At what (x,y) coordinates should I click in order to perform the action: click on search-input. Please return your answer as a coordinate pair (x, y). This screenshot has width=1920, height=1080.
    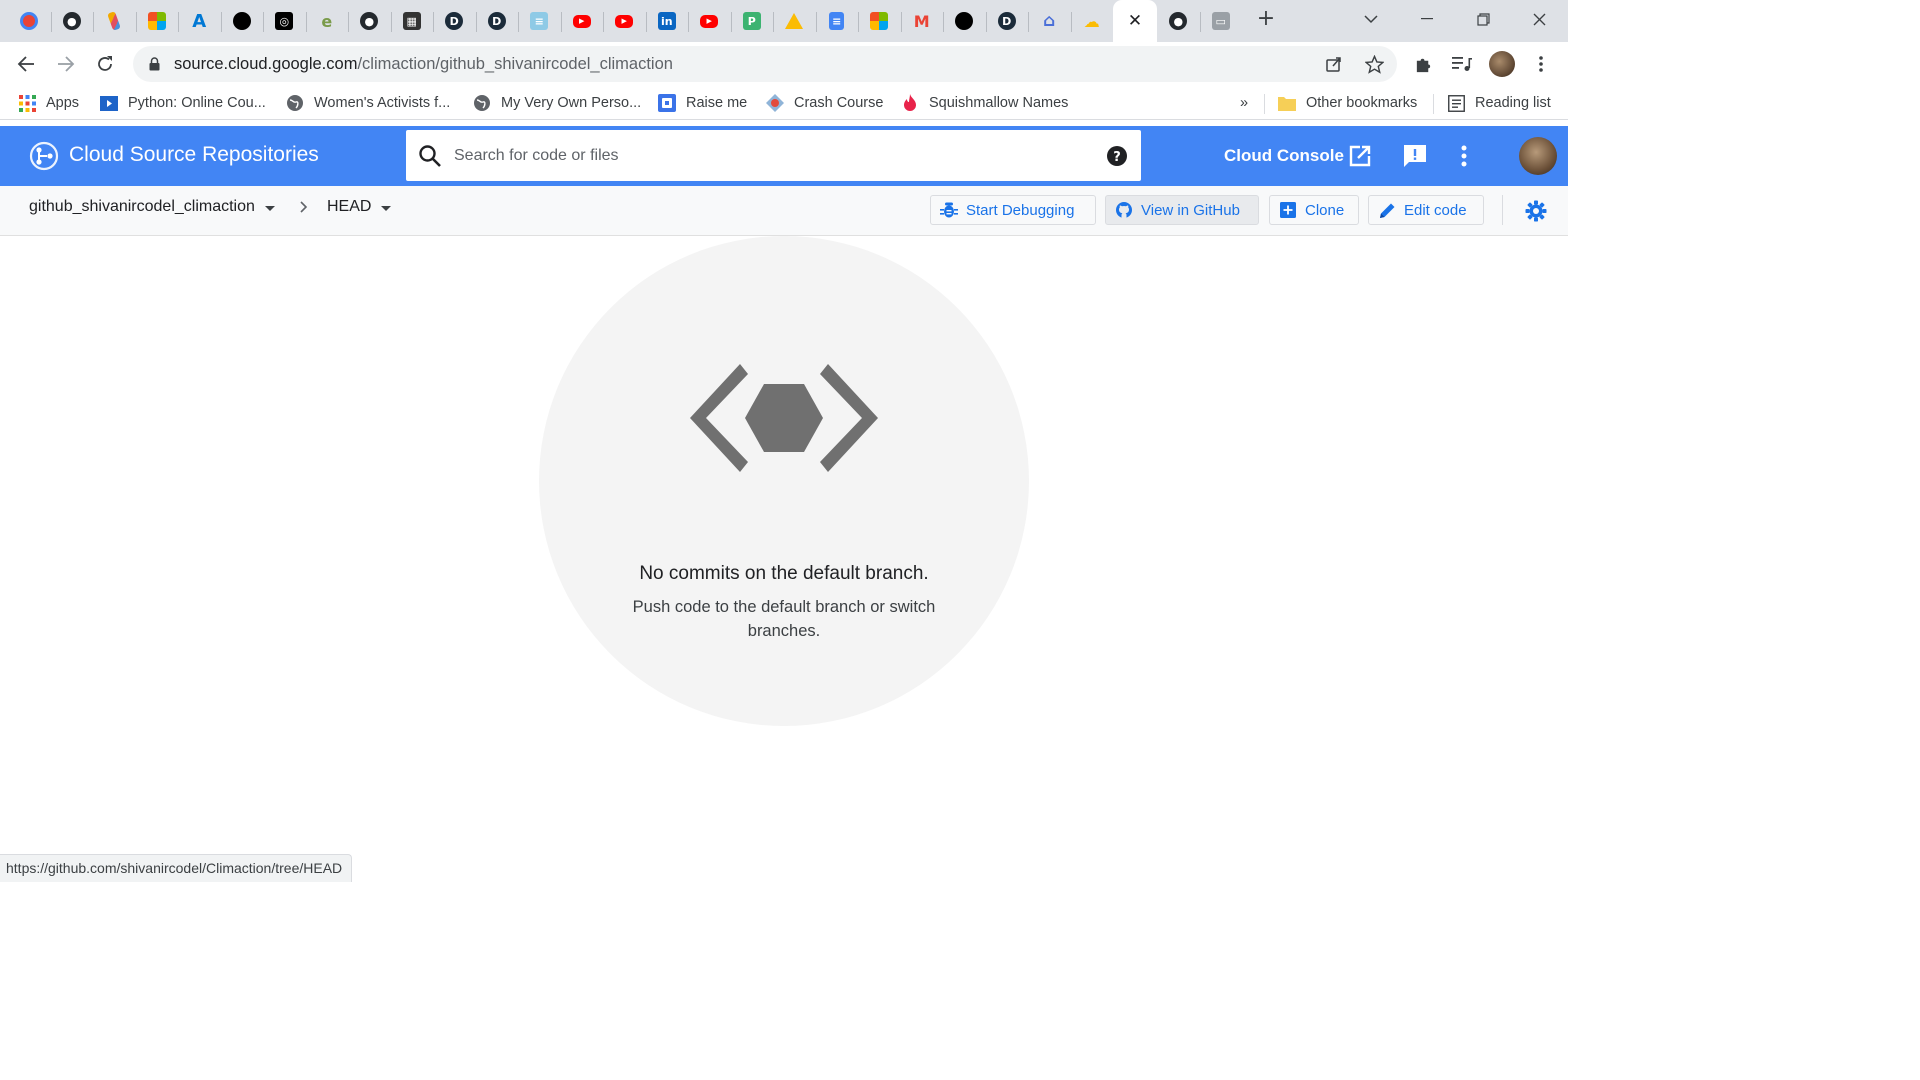
    Looking at the image, I should click on (774, 155).